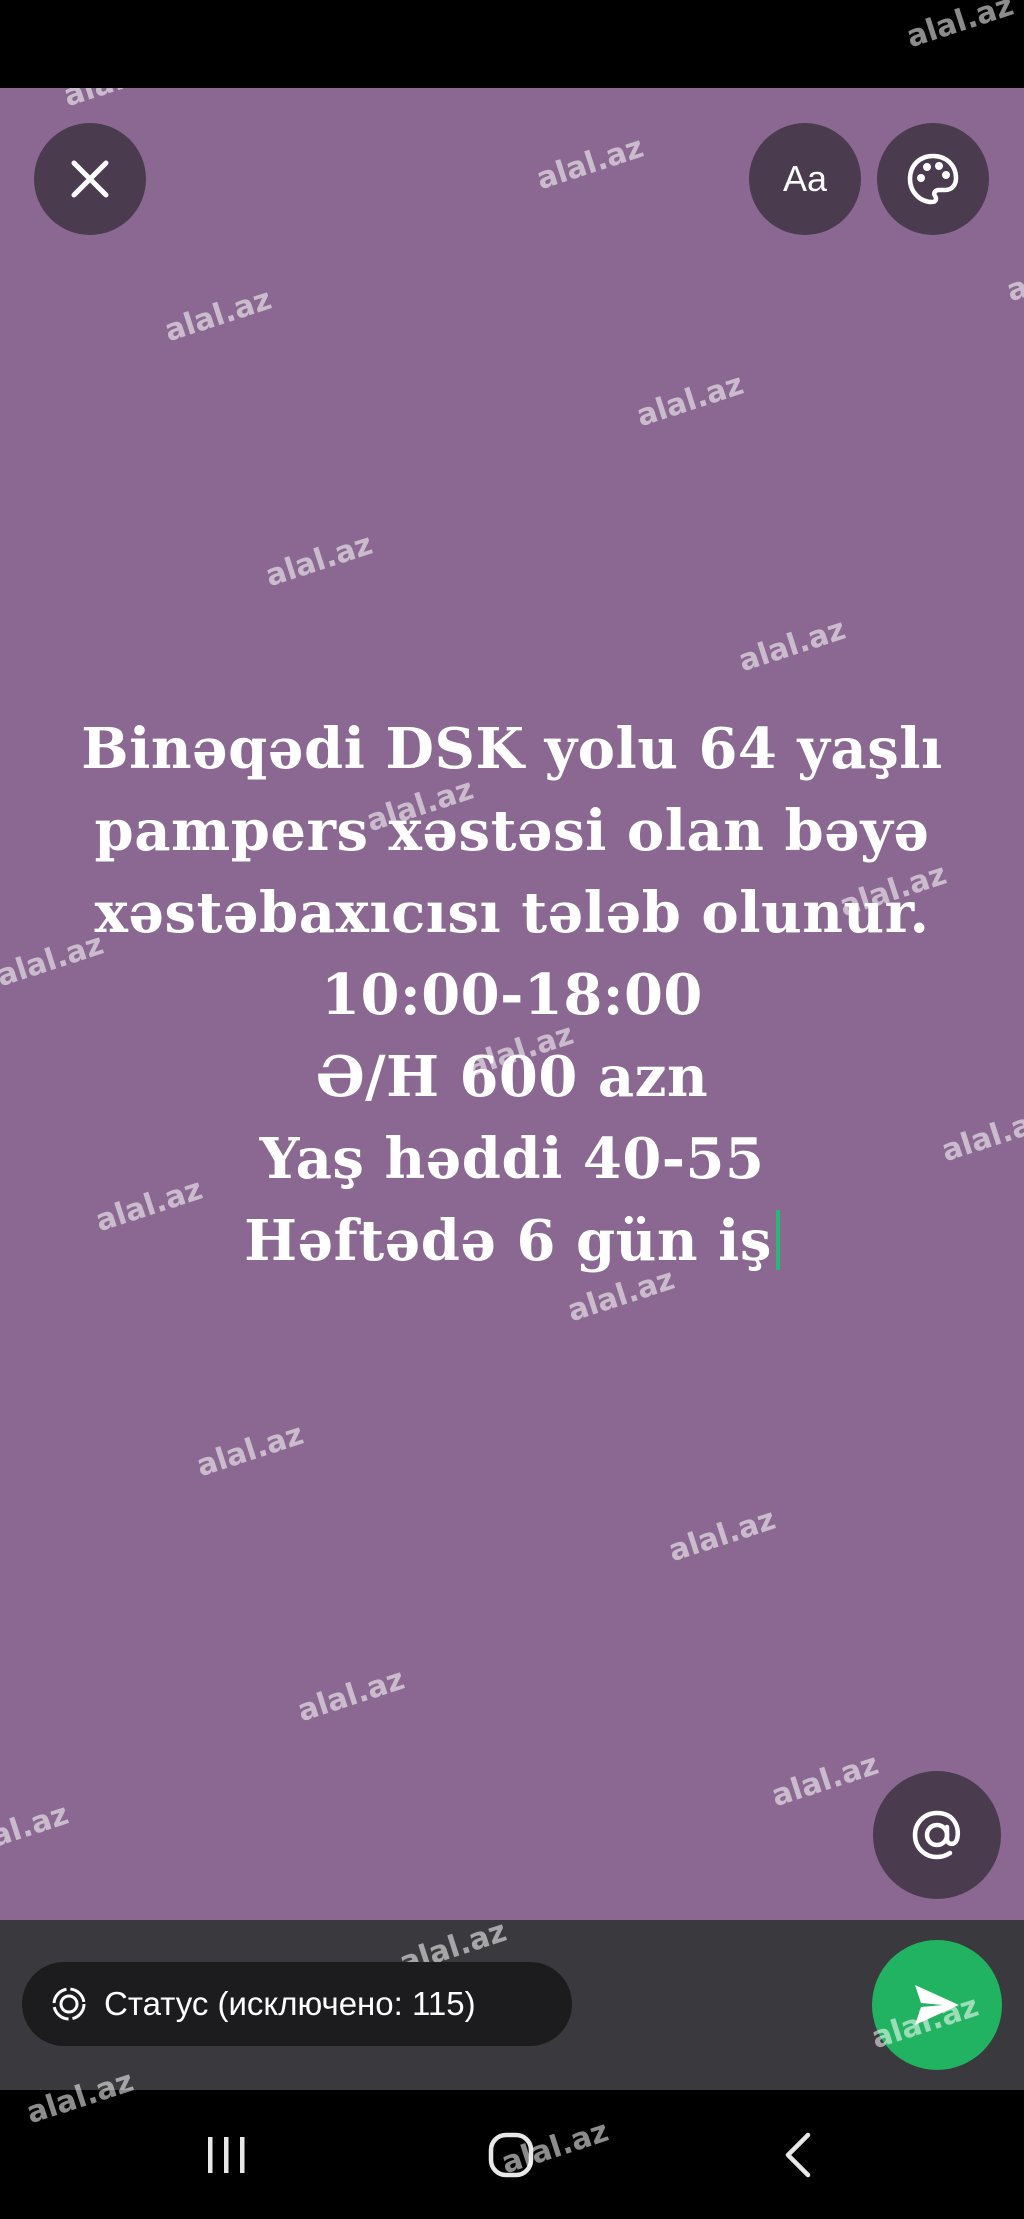 This screenshot has width=1024, height=2219. I want to click on send-icon, so click(937, 2005).